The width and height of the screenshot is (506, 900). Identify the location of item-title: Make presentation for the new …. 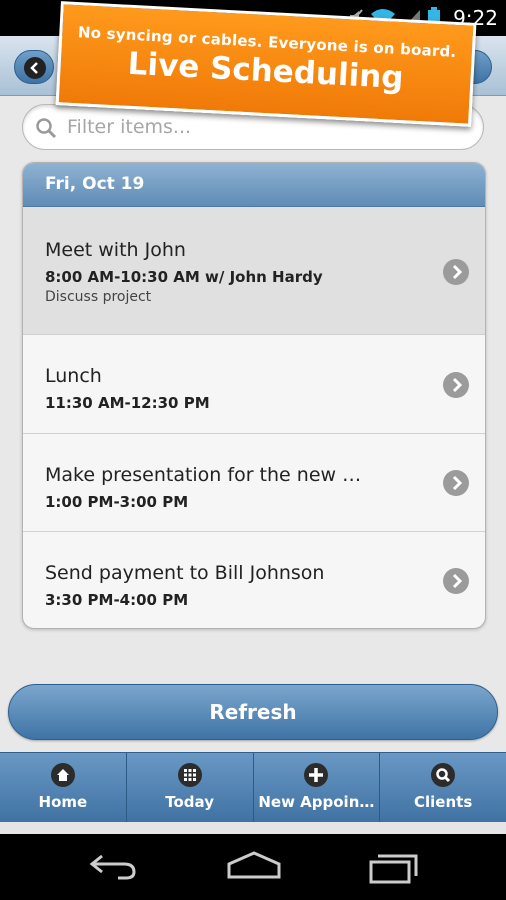
(203, 475).